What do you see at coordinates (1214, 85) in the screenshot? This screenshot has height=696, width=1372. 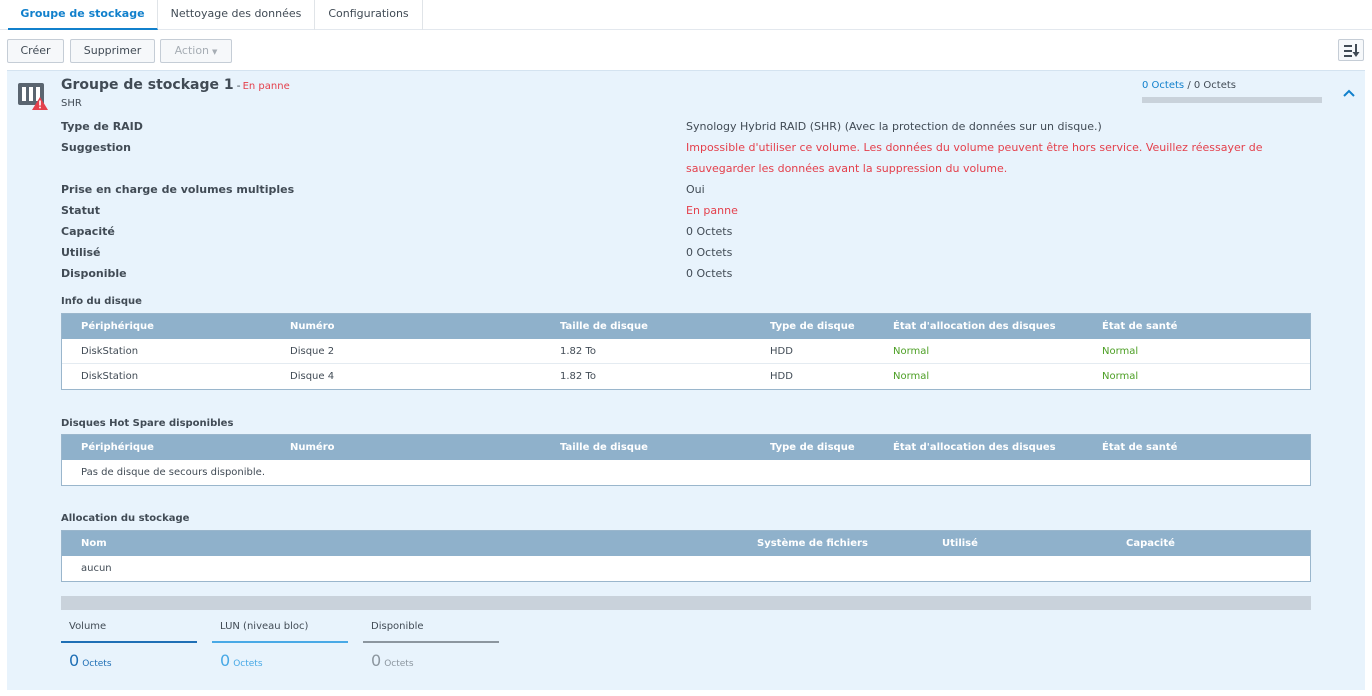 I see `pool-usage-total: 0 Octets` at bounding box center [1214, 85].